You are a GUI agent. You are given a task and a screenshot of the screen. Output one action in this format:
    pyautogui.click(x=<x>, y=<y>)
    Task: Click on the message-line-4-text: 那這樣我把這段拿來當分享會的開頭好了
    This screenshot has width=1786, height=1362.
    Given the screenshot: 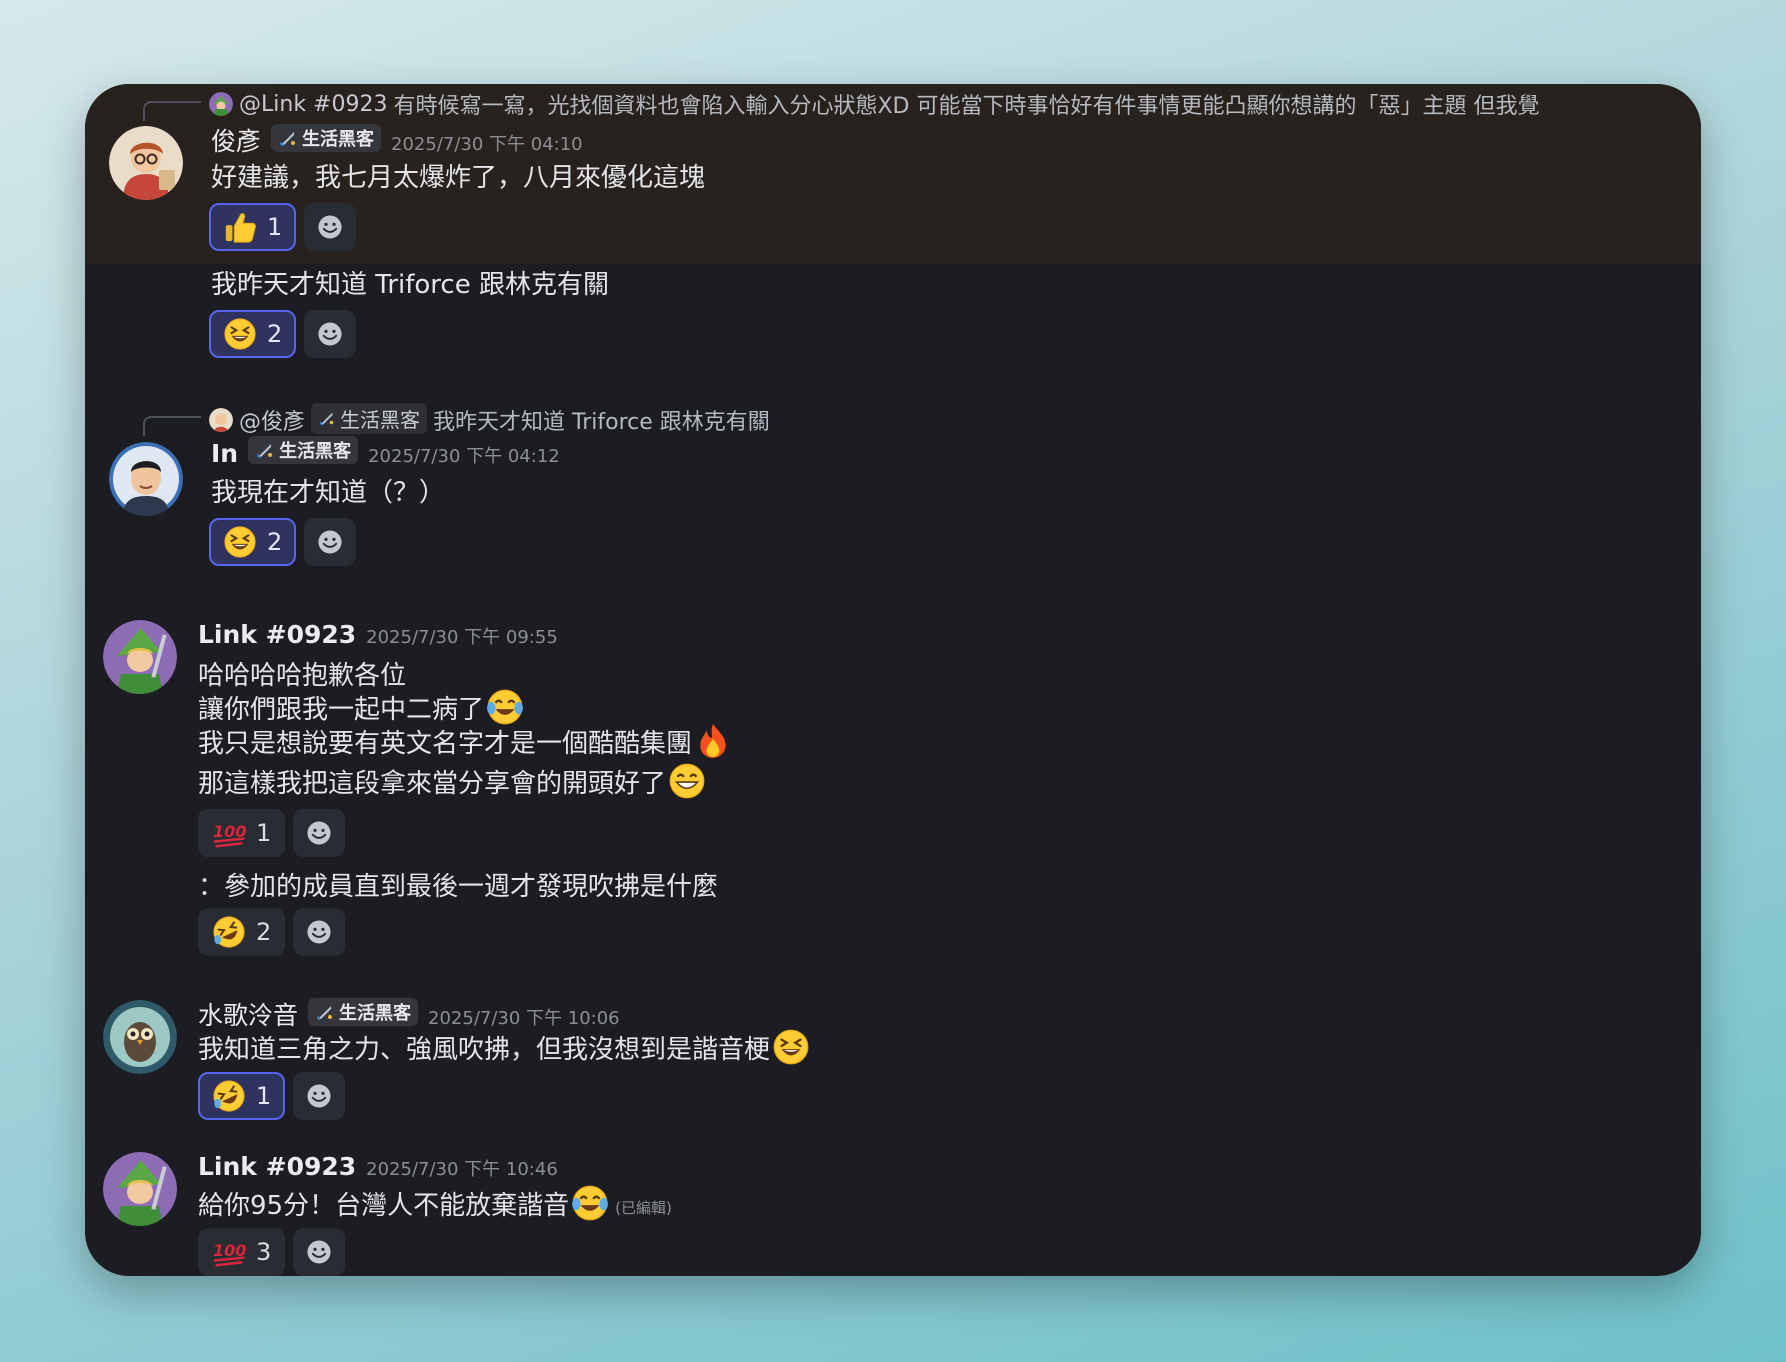 What is the action you would take?
    pyautogui.click(x=432, y=783)
    